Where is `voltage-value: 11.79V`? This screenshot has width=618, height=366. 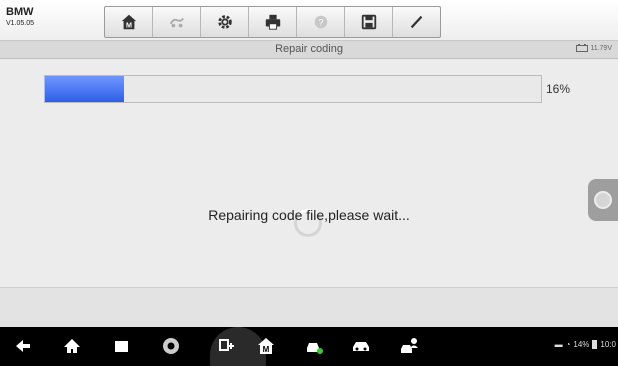 voltage-value: 11.79V is located at coordinates (601, 48).